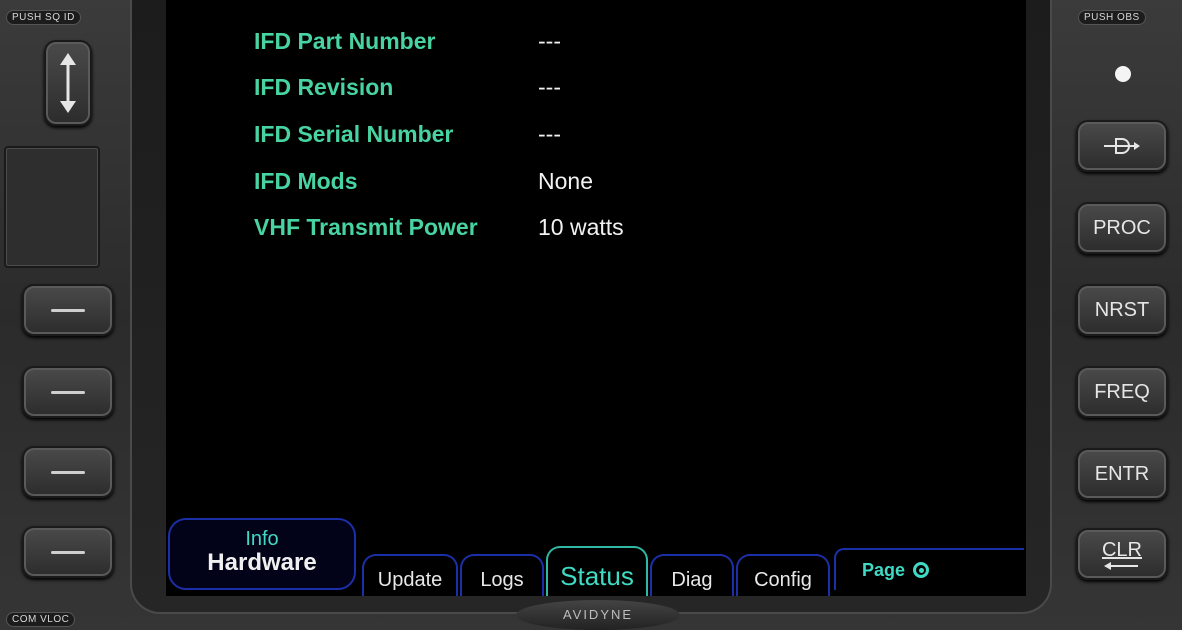 This screenshot has height=630, width=1182. Describe the element at coordinates (921, 570) in the screenshot. I see `page-knob-icon` at that location.